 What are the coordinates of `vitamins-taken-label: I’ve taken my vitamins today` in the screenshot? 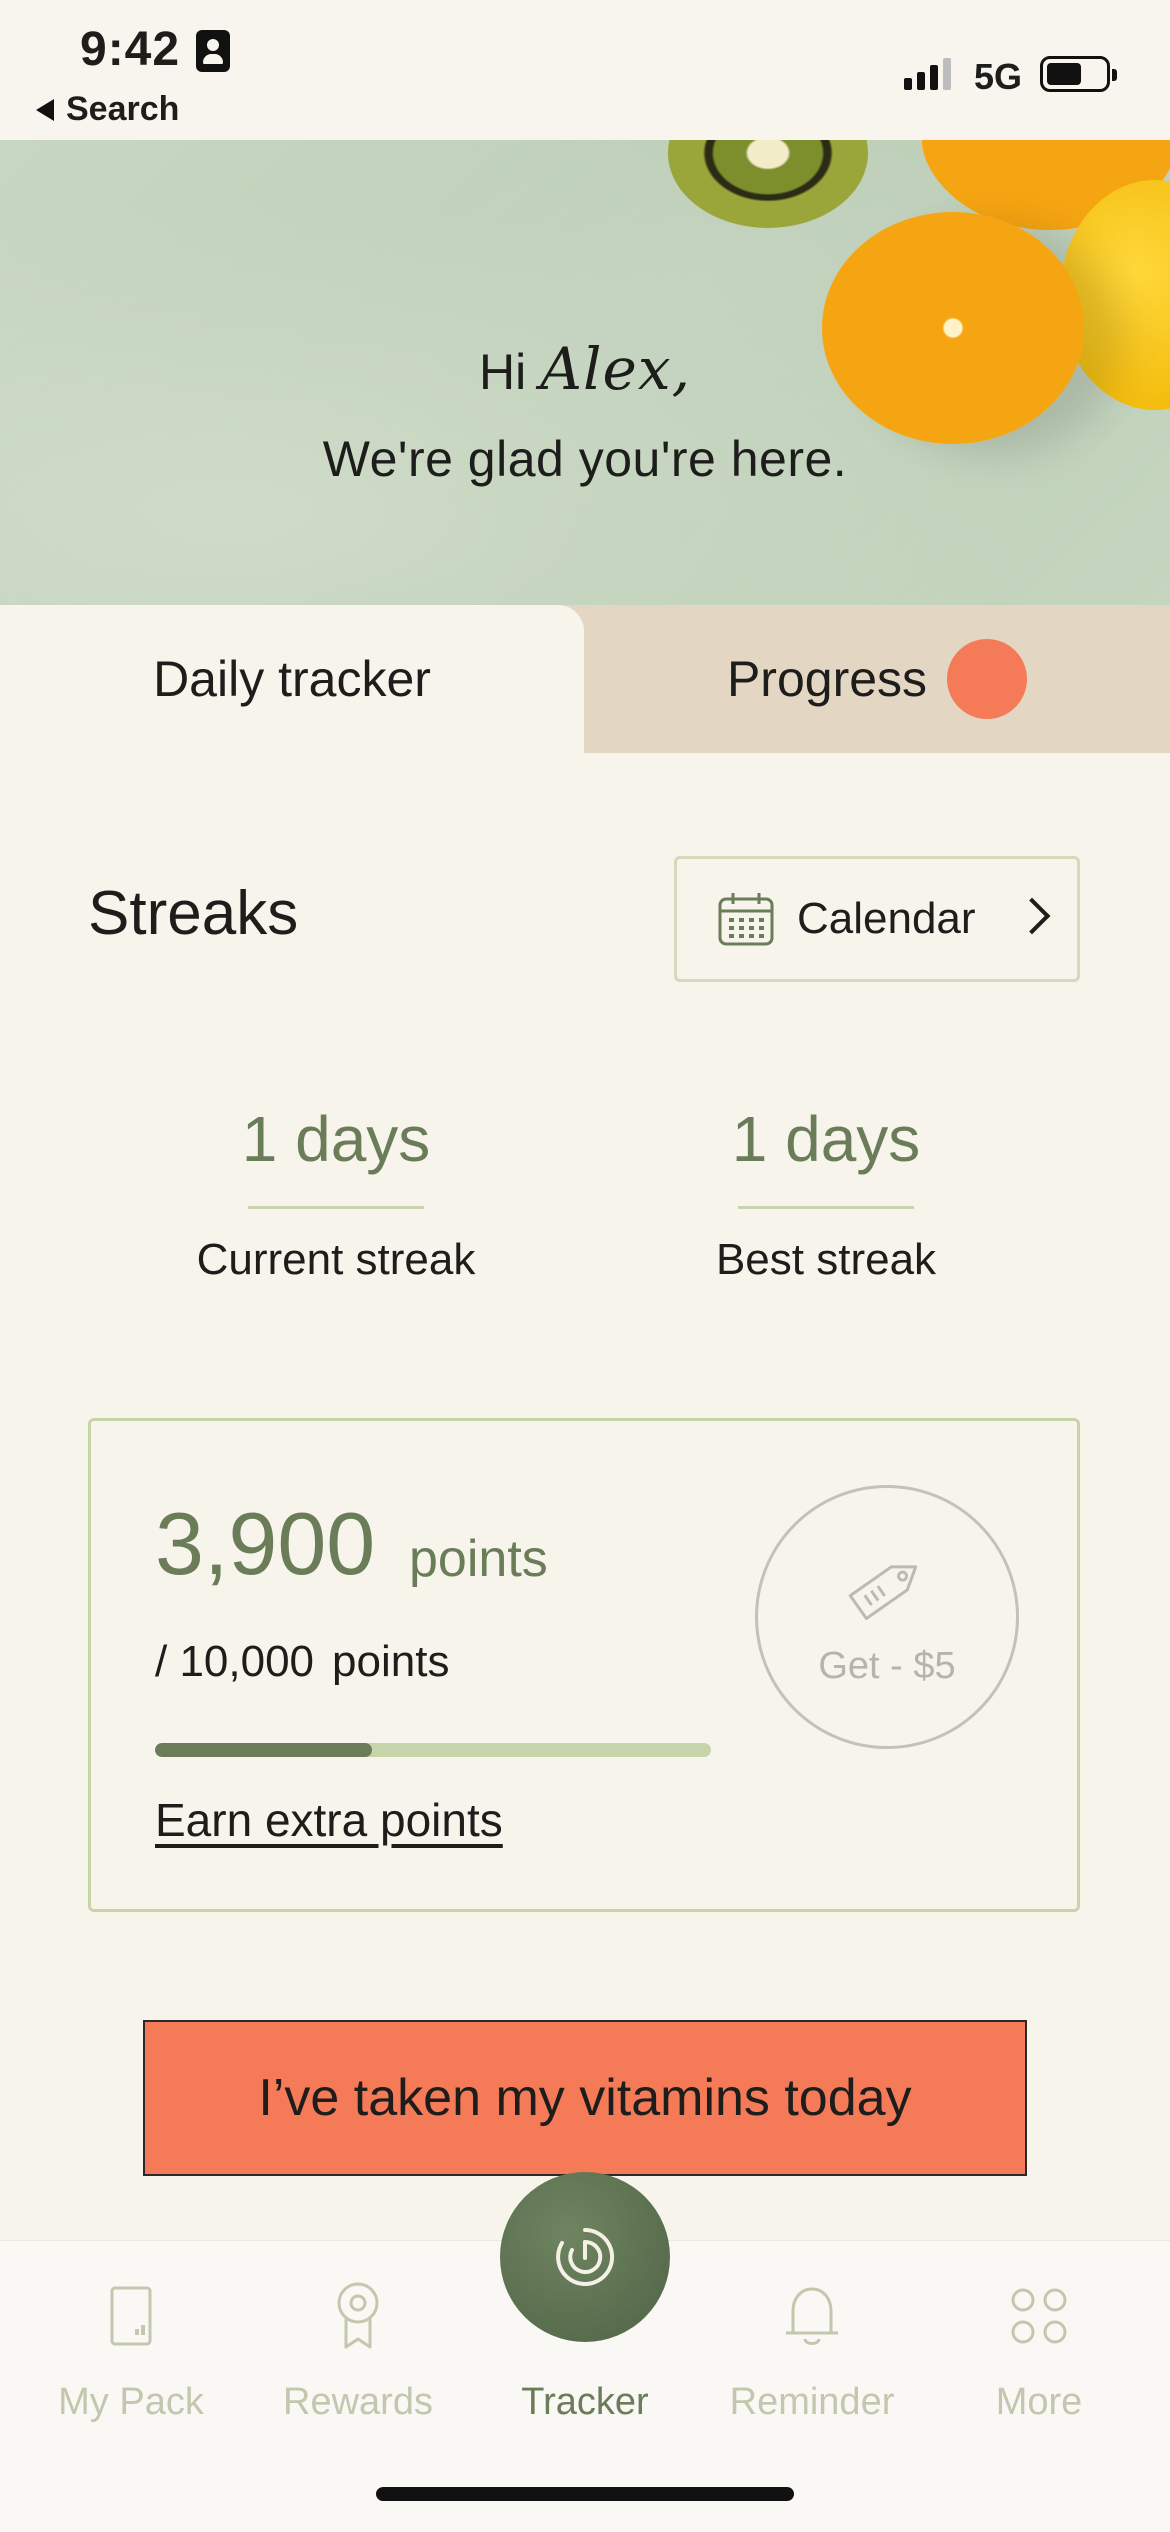 It's located at (585, 2098).